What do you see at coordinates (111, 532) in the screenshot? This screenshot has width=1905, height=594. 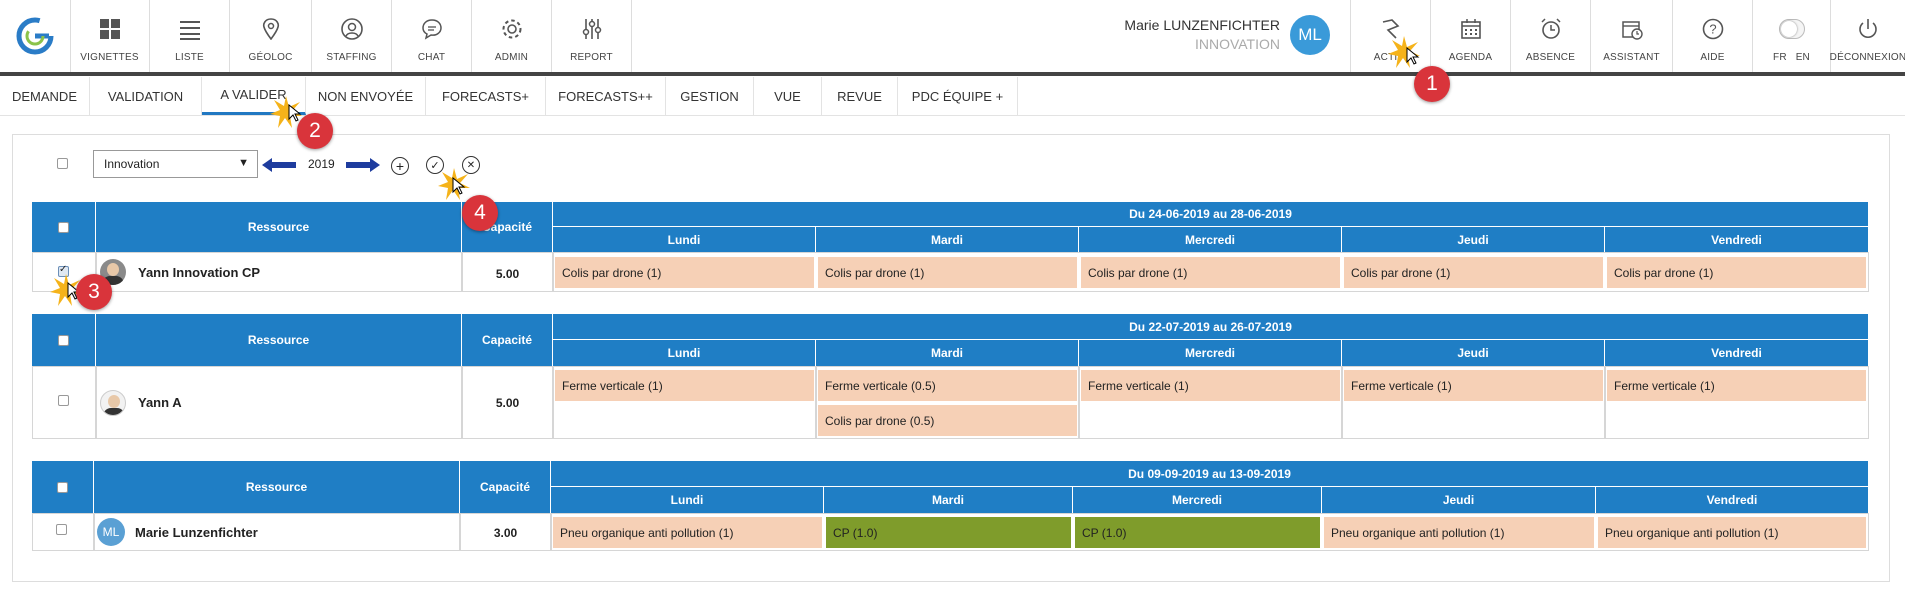 I see `avatar: ML` at bounding box center [111, 532].